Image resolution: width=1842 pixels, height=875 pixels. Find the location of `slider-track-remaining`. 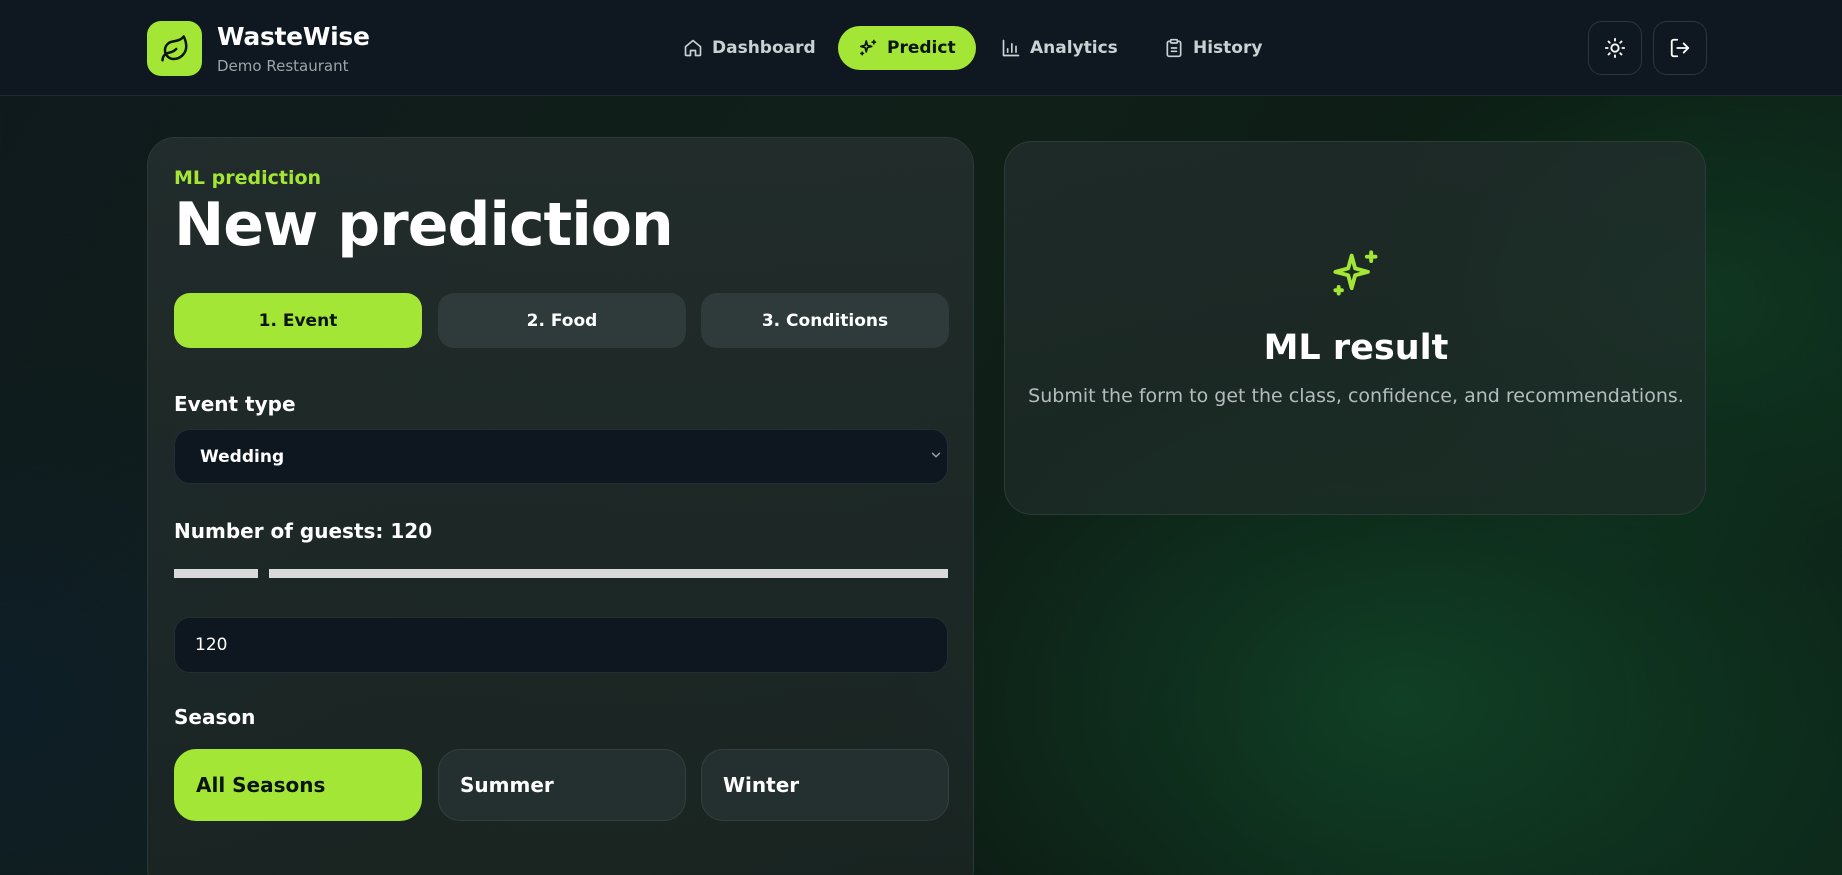

slider-track-remaining is located at coordinates (608, 573).